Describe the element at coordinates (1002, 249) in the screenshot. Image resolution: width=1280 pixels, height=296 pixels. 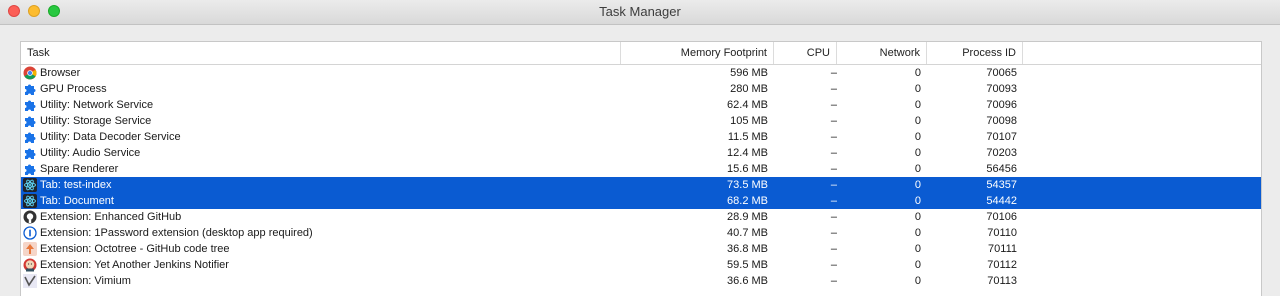
I see `pid-cell: 70111` at that location.